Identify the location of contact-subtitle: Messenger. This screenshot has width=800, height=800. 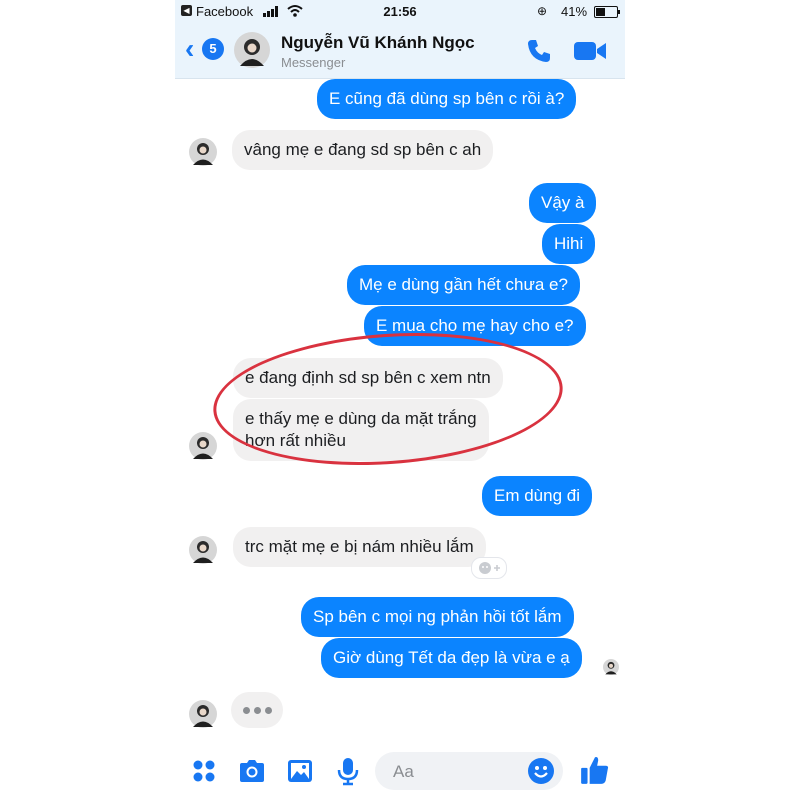
(313, 62).